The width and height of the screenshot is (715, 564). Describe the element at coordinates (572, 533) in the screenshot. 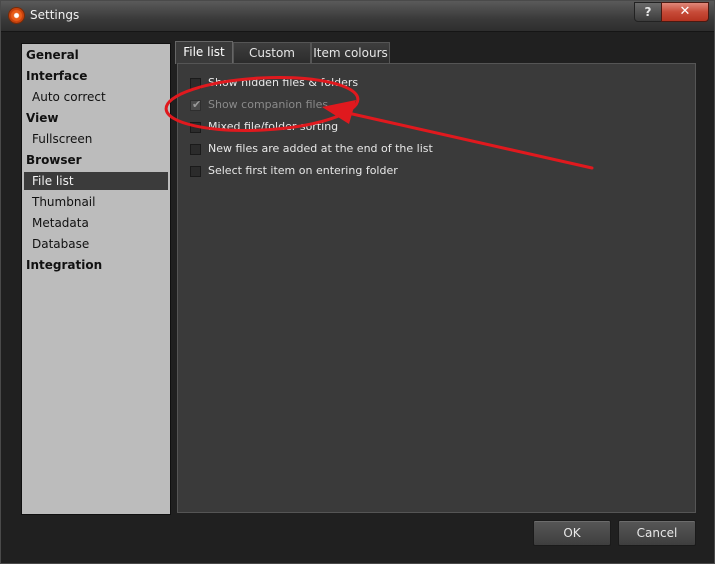

I see `ok-button: OK` at that location.